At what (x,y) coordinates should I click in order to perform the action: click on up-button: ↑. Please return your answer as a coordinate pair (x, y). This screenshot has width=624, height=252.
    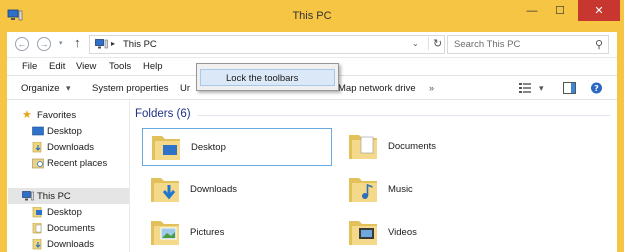
    Looking at the image, I should click on (77, 42).